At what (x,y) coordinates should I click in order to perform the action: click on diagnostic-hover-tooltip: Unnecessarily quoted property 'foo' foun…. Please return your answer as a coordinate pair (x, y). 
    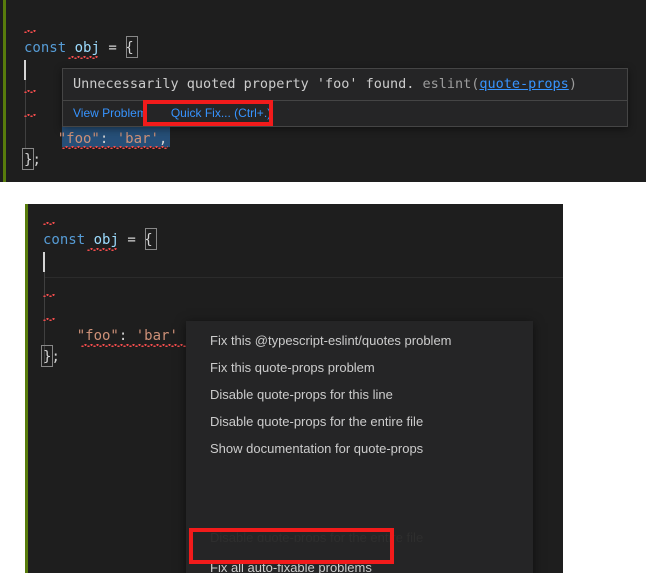
    Looking at the image, I should click on (345, 97).